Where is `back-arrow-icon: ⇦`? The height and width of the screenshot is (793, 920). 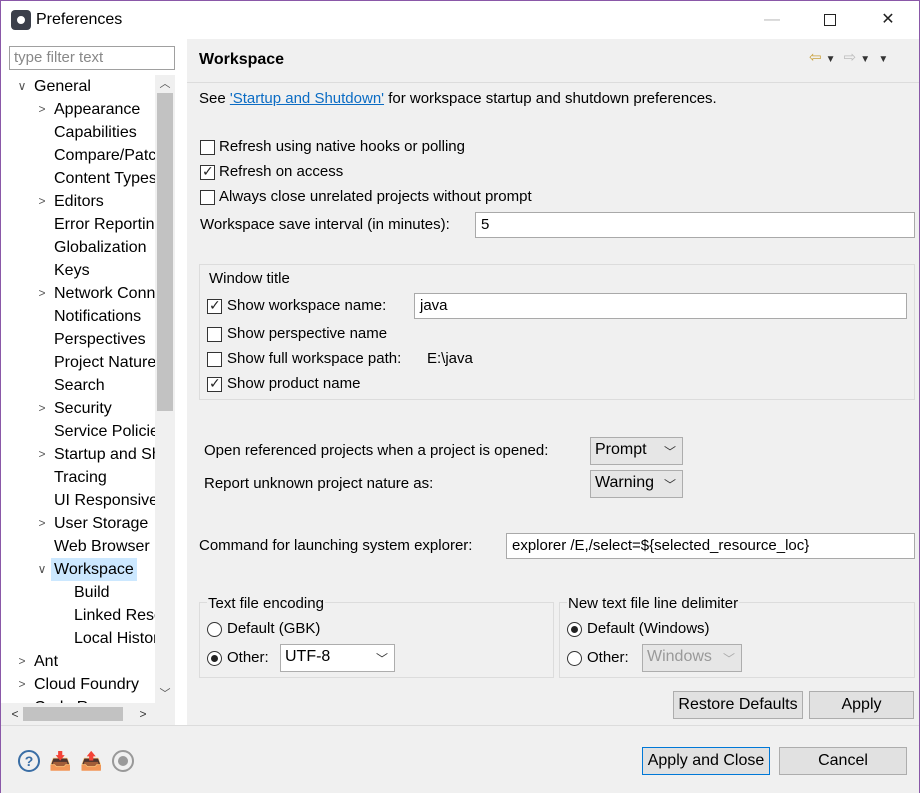
back-arrow-icon: ⇦ is located at coordinates (815, 57).